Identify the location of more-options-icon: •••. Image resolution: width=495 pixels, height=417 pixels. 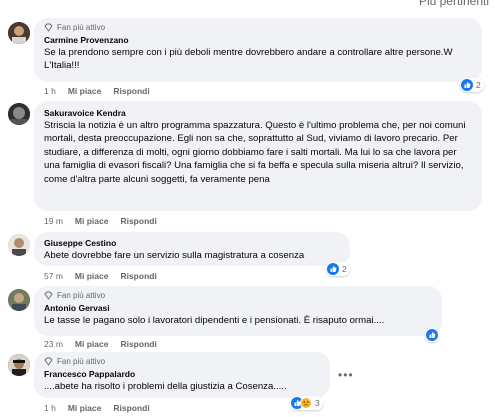
(346, 375).